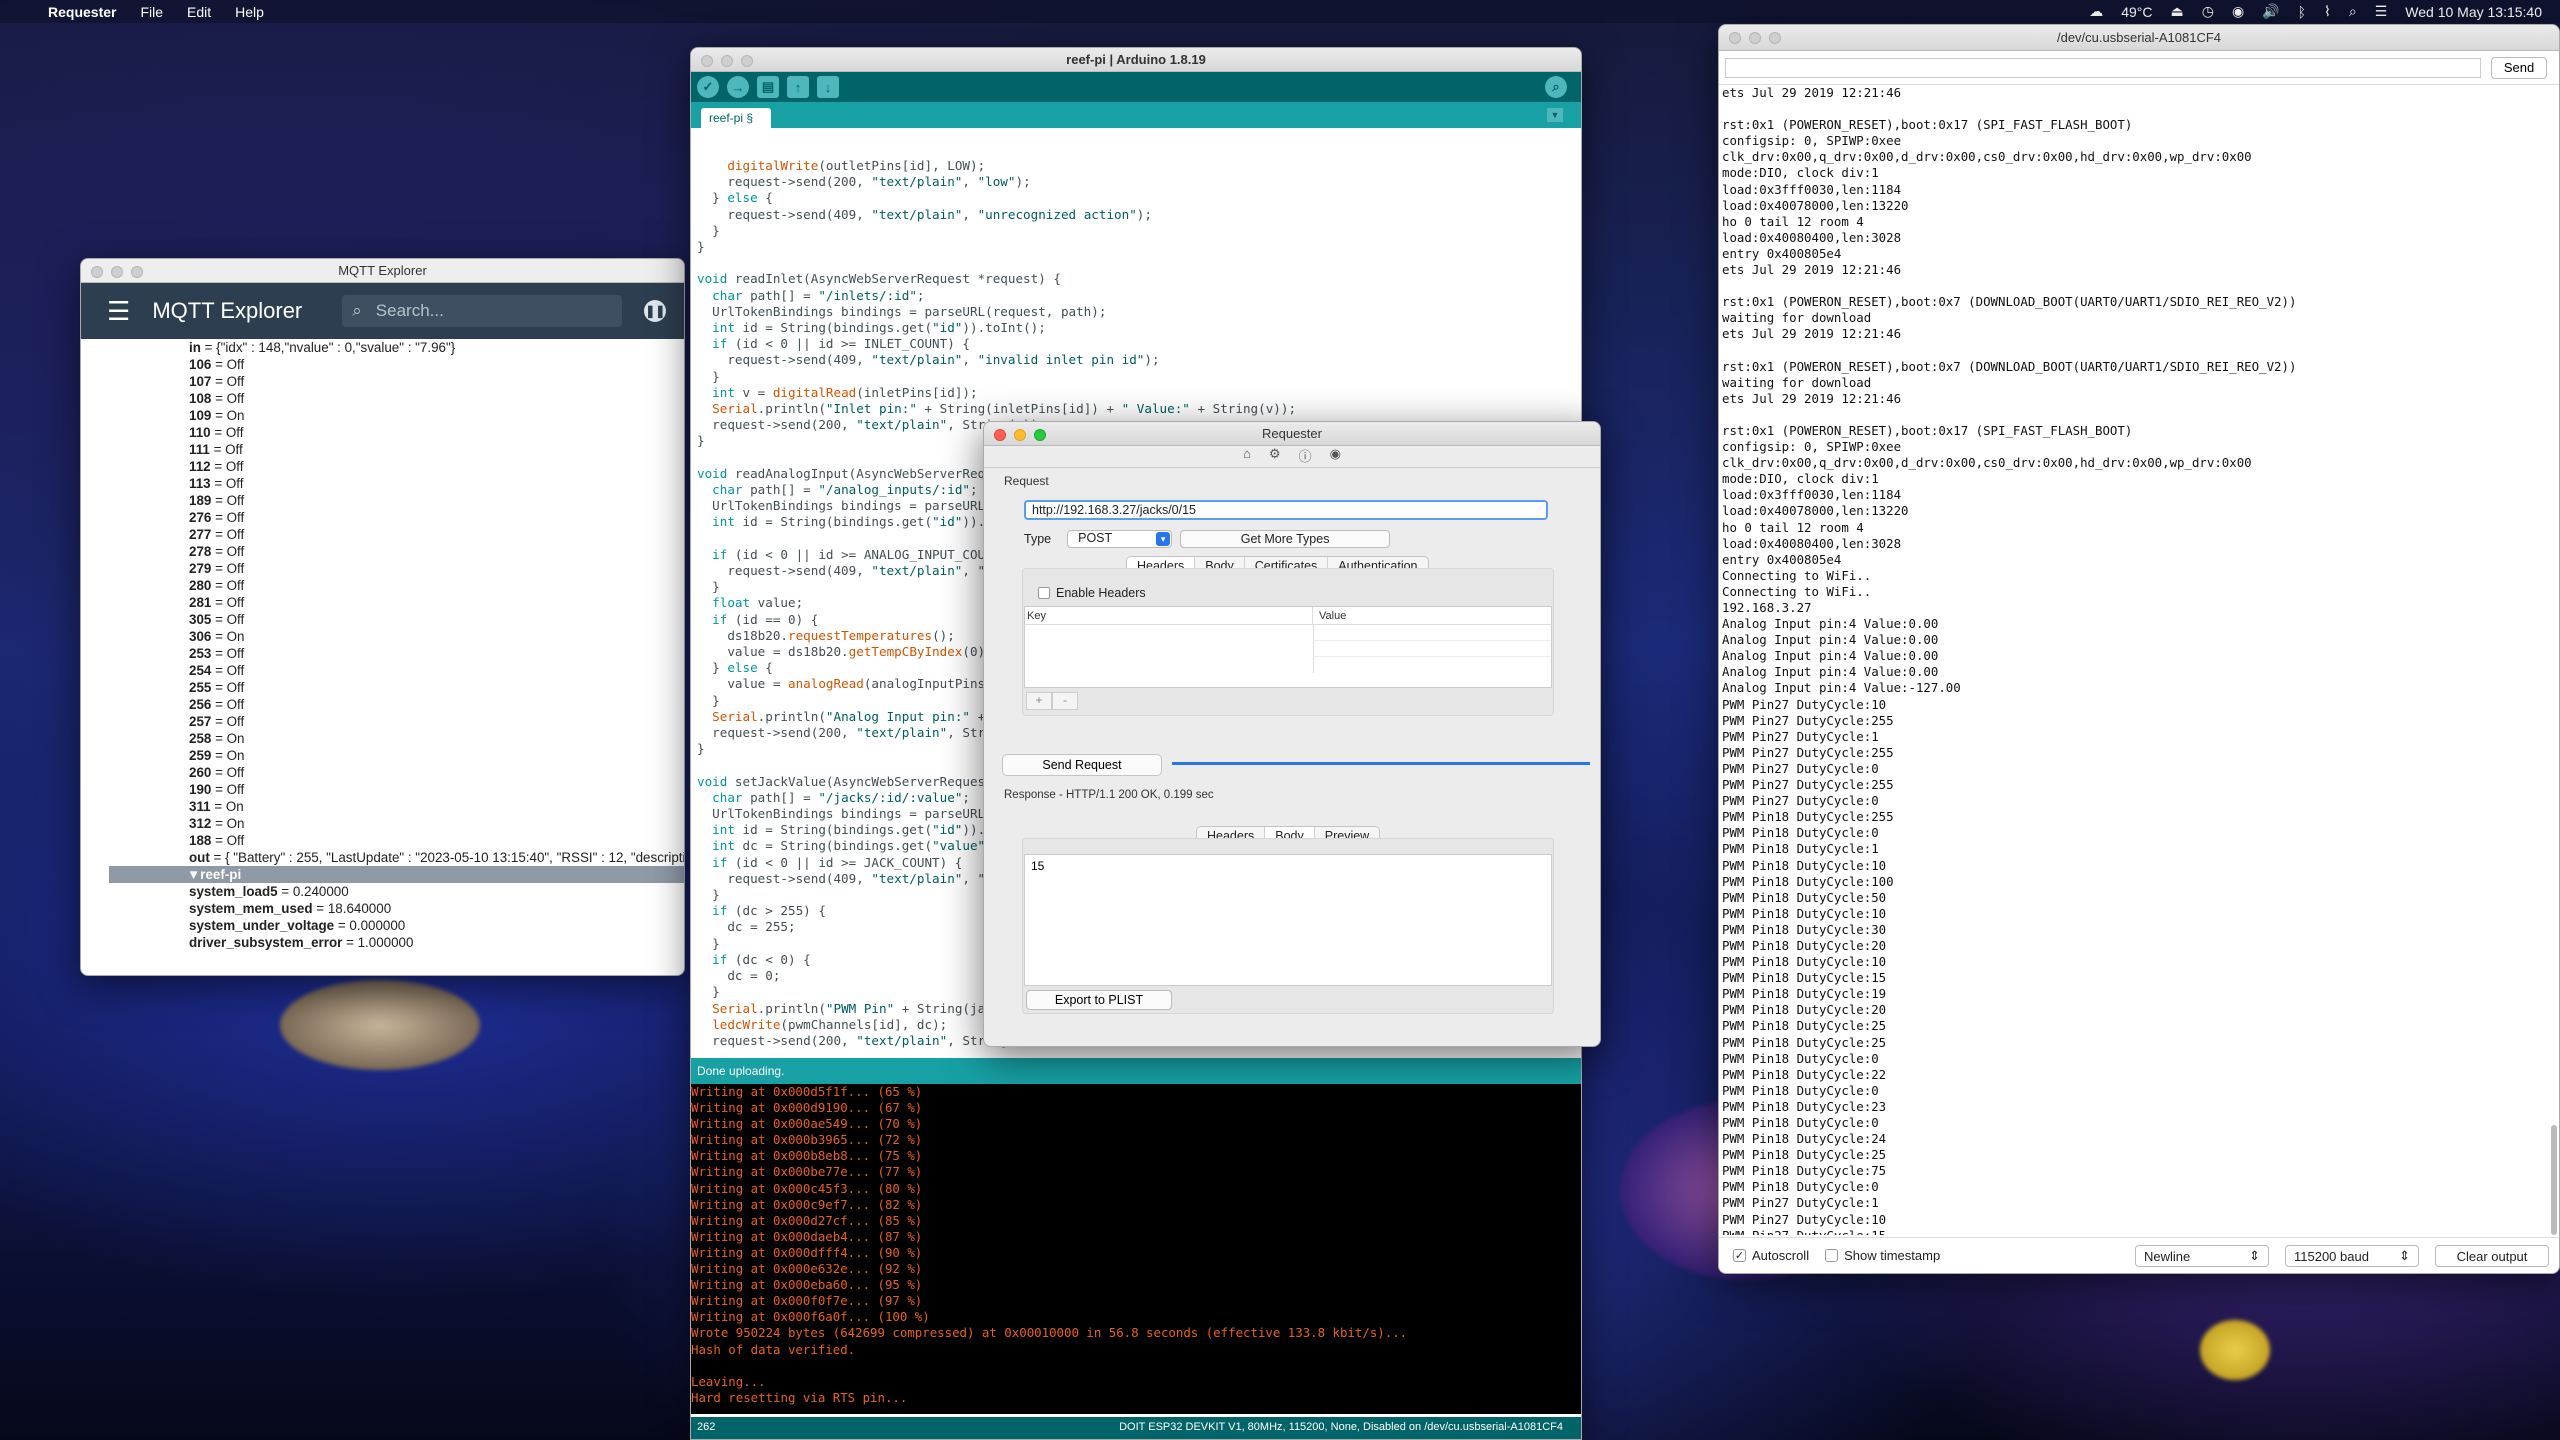 The width and height of the screenshot is (2560, 1440). What do you see at coordinates (1039, 701) in the screenshot?
I see `add-row-button: +` at bounding box center [1039, 701].